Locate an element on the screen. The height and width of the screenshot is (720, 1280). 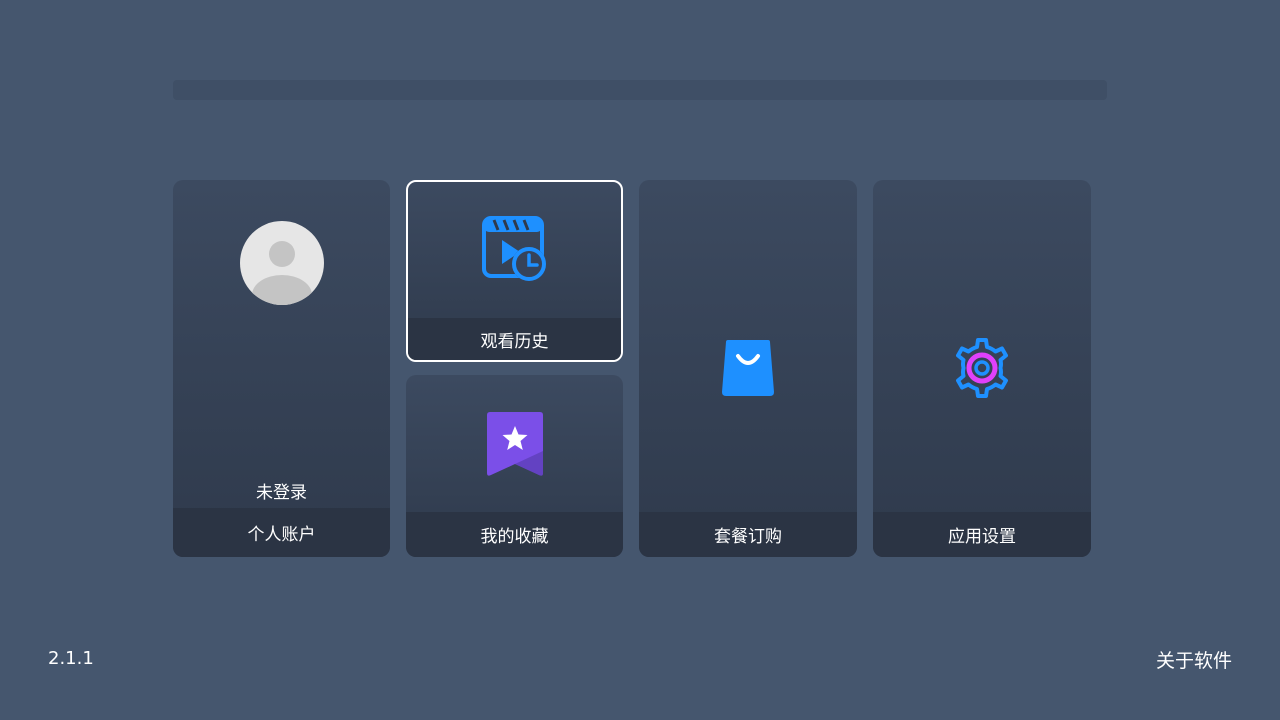
settings-card: 应用设置 is located at coordinates (982, 368).